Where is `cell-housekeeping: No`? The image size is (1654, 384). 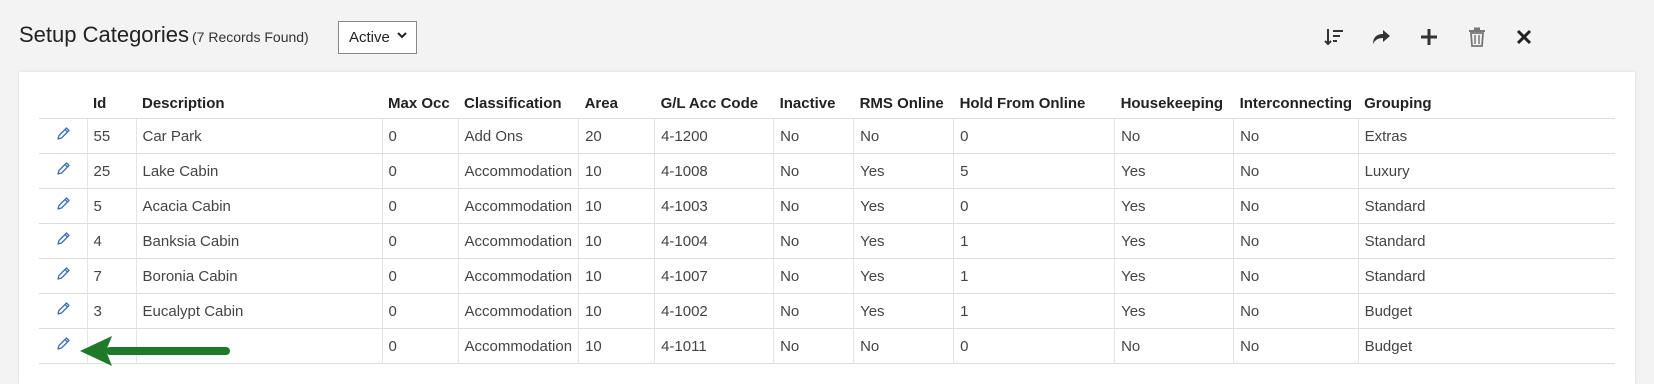 cell-housekeeping: No is located at coordinates (1174, 136).